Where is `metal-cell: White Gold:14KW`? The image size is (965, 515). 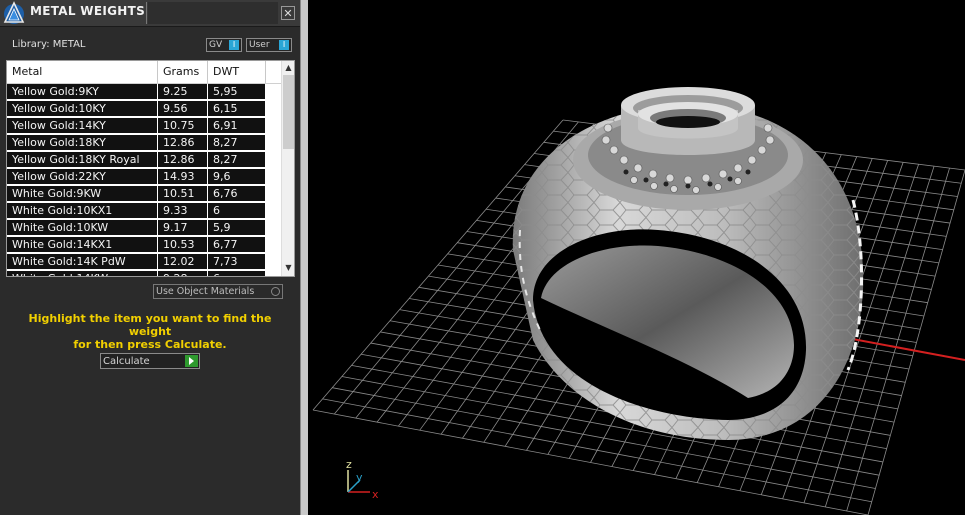
metal-cell: White Gold:14KW is located at coordinates (82, 273).